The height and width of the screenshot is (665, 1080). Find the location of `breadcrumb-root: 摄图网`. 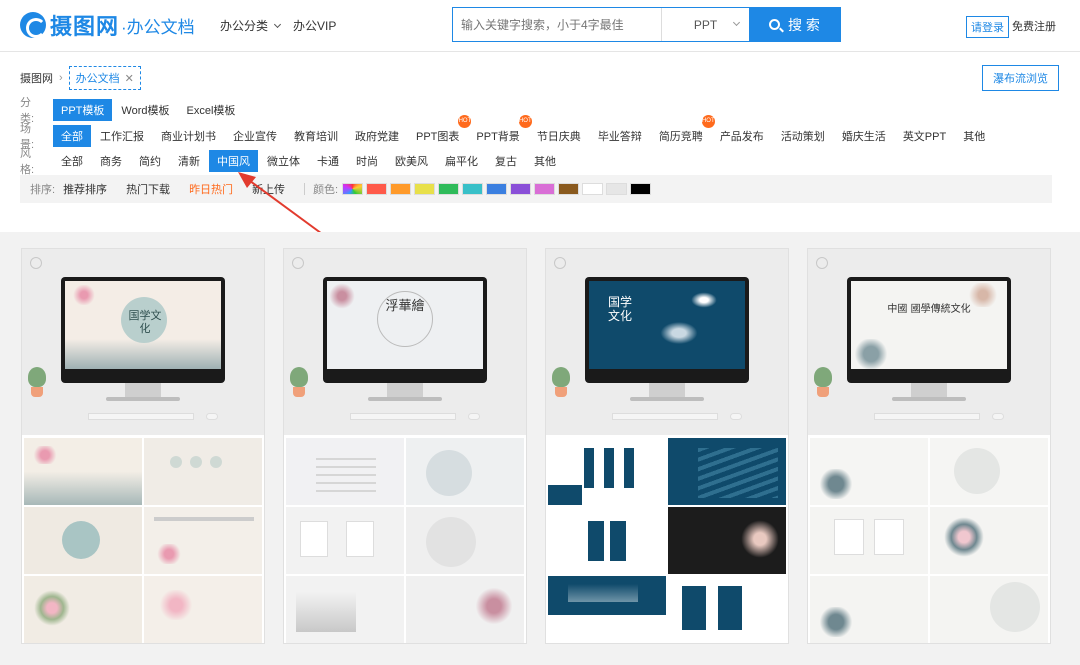

breadcrumb-root: 摄图网 is located at coordinates (36, 78).